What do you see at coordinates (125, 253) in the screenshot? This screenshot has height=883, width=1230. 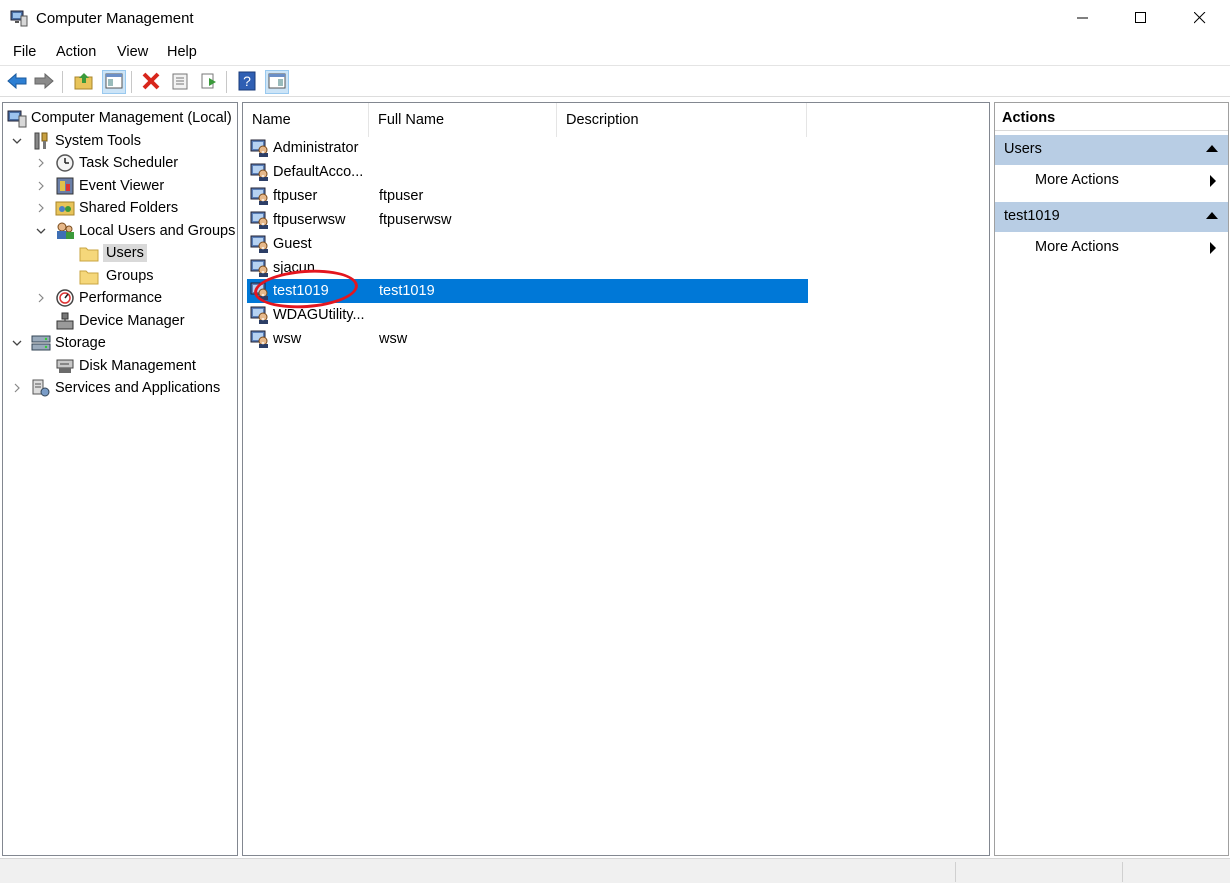 I see `tree-label: Users` at bounding box center [125, 253].